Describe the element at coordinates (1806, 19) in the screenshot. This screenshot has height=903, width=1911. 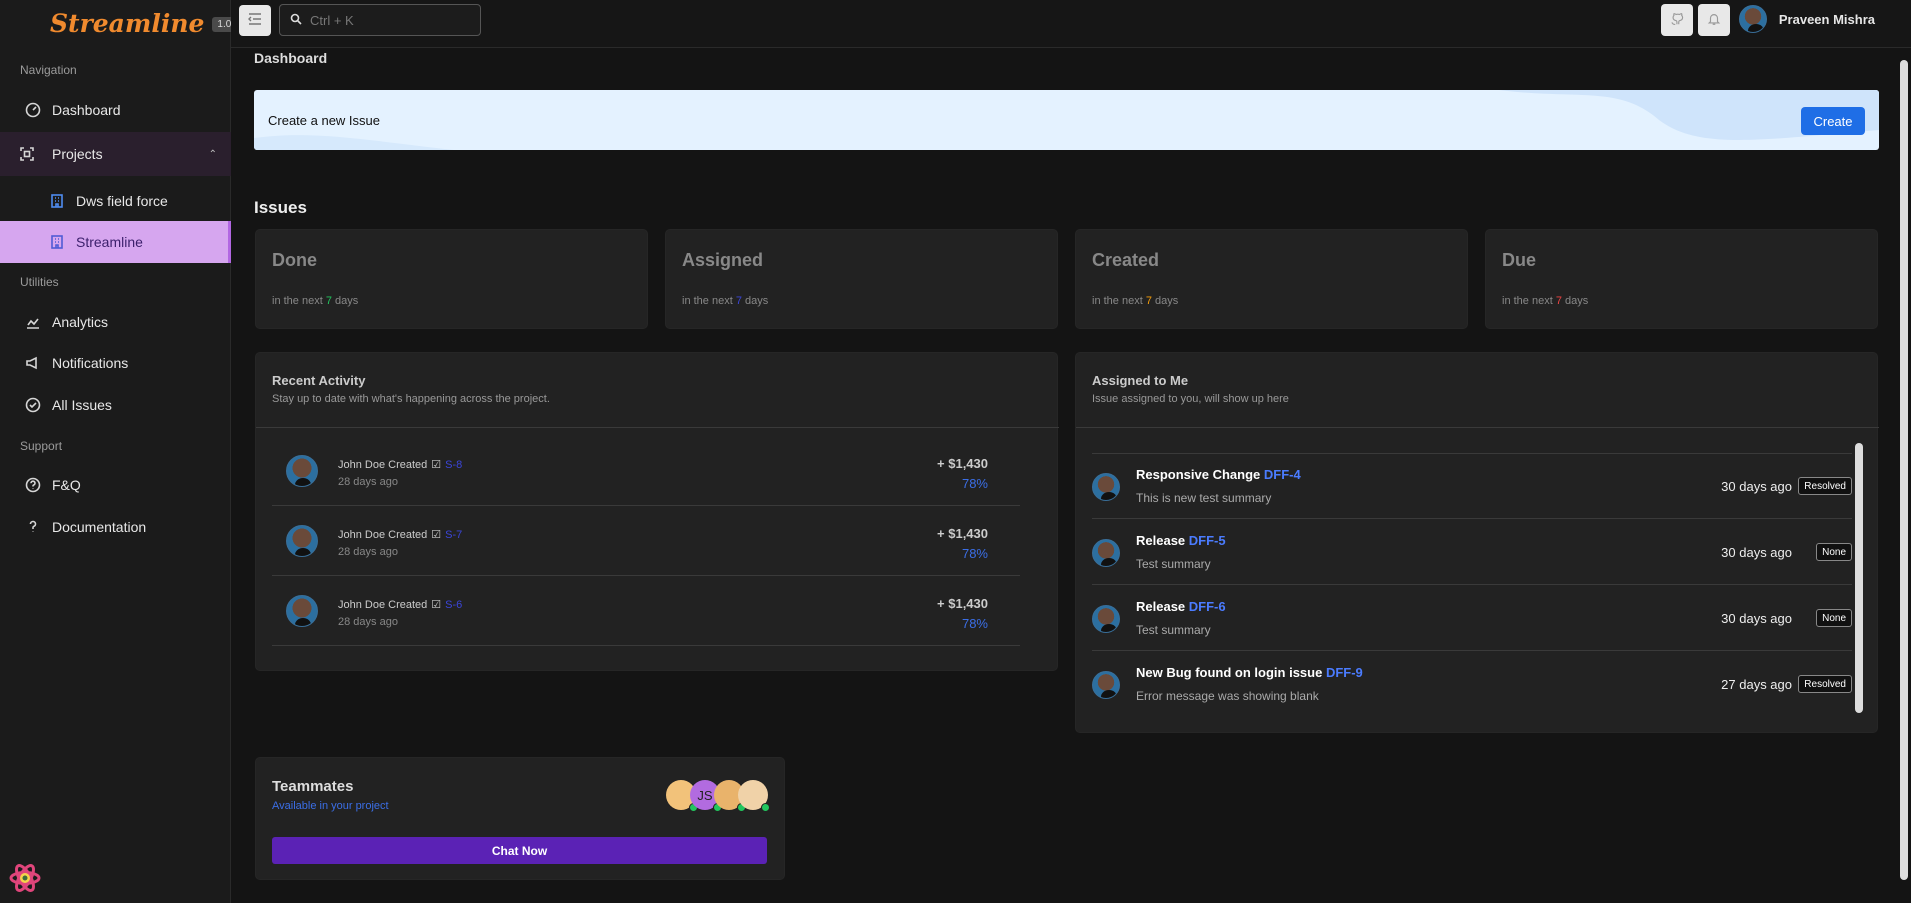
I see `user-menu: Praveen Mishra` at that location.